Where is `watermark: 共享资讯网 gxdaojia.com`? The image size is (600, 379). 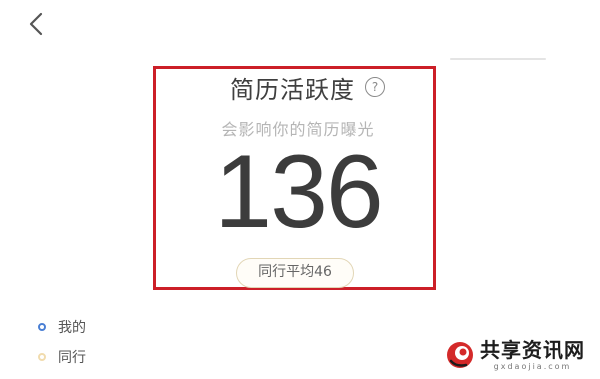
watermark: 共享资讯网 gxdaojia.com is located at coordinates (521, 355).